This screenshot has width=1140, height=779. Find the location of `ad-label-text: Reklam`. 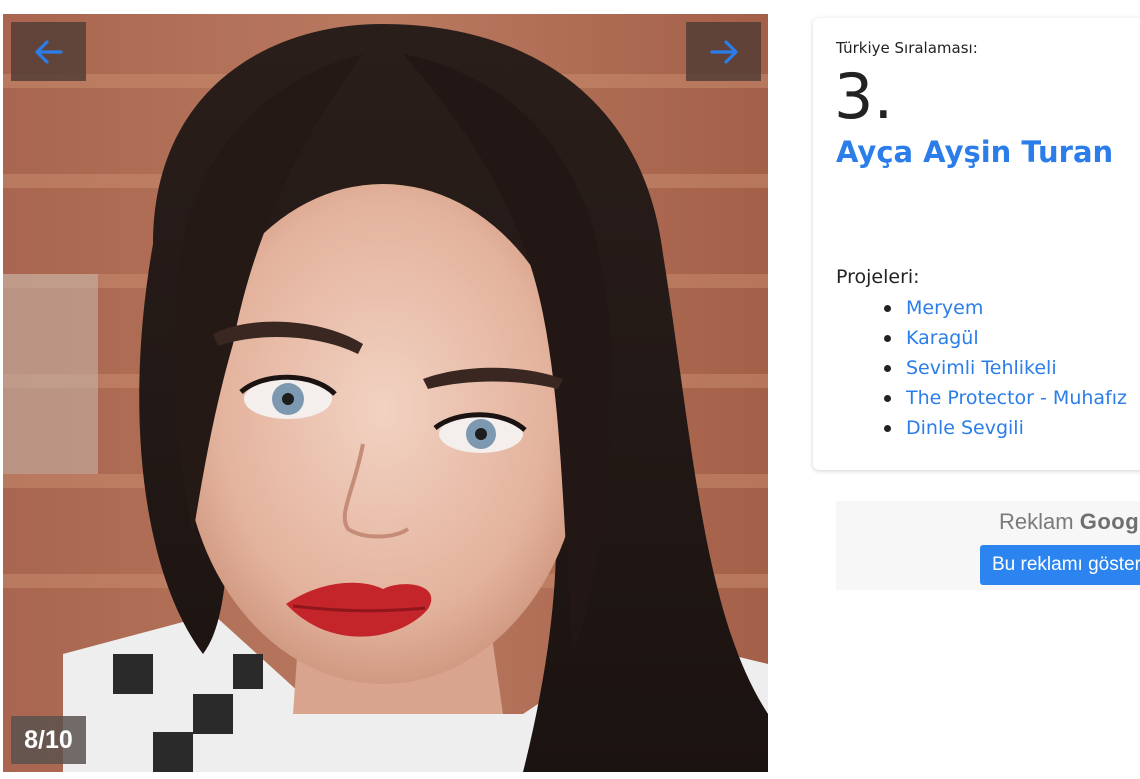

ad-label-text: Reklam is located at coordinates (1036, 521).